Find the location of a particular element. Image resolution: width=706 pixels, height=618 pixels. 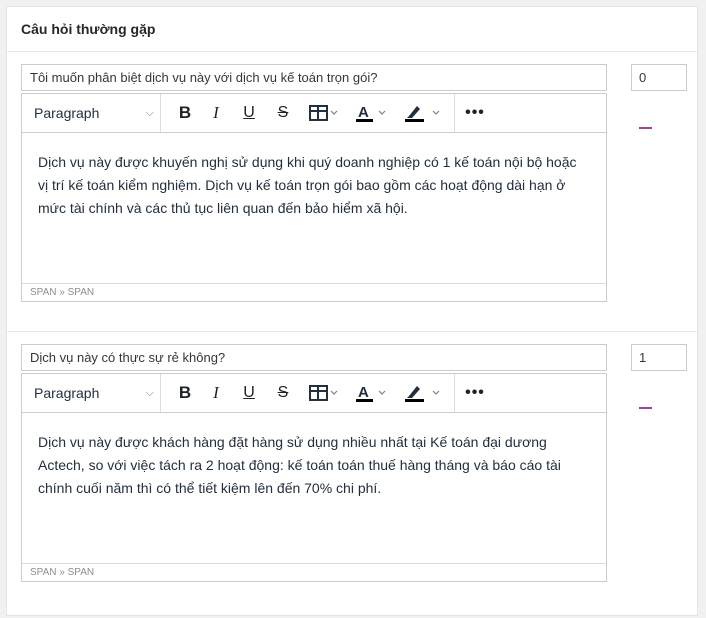

panel-title: Câu hỏi thường gặp is located at coordinates (88, 29).